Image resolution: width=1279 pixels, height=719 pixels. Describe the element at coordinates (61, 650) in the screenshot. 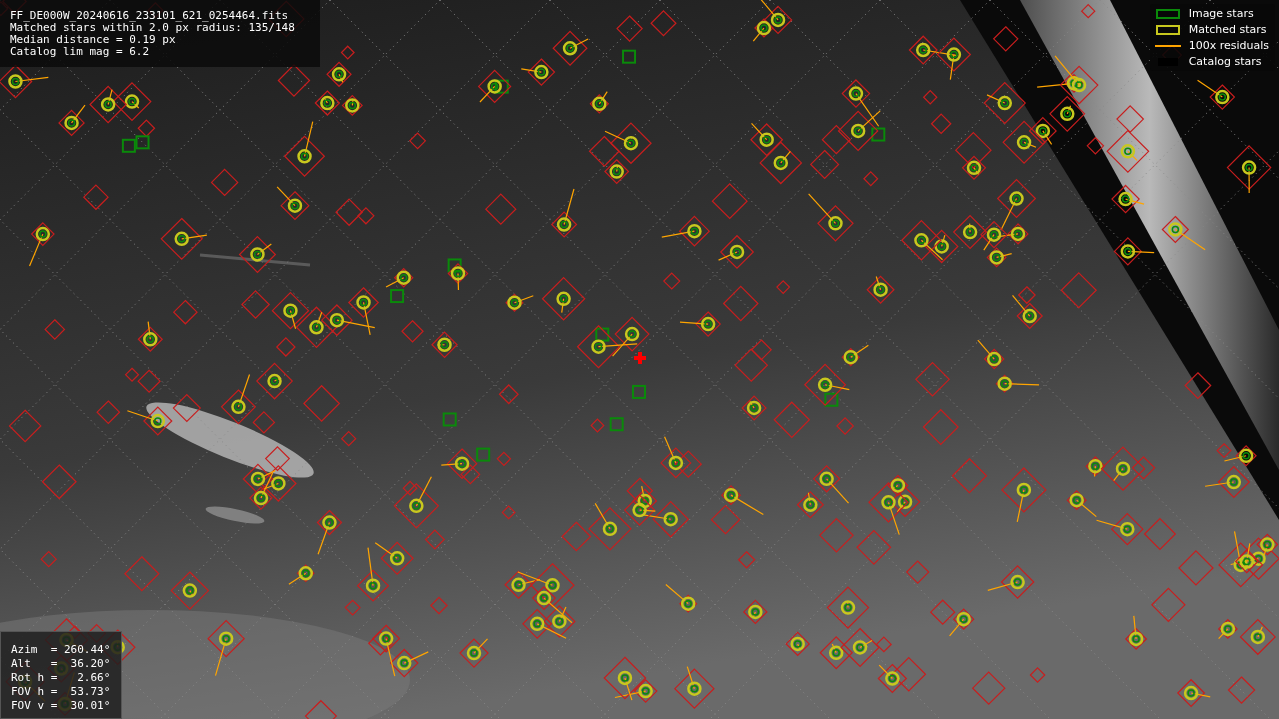

I see `pointing-line: Azim = 260.44°` at that location.